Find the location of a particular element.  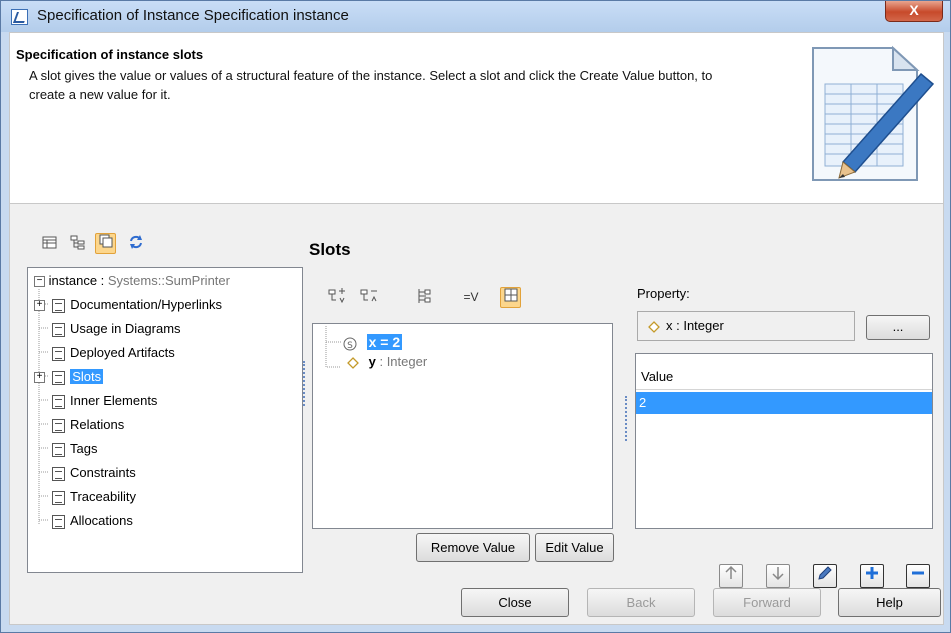

tree-icon is located at coordinates (77, 242).